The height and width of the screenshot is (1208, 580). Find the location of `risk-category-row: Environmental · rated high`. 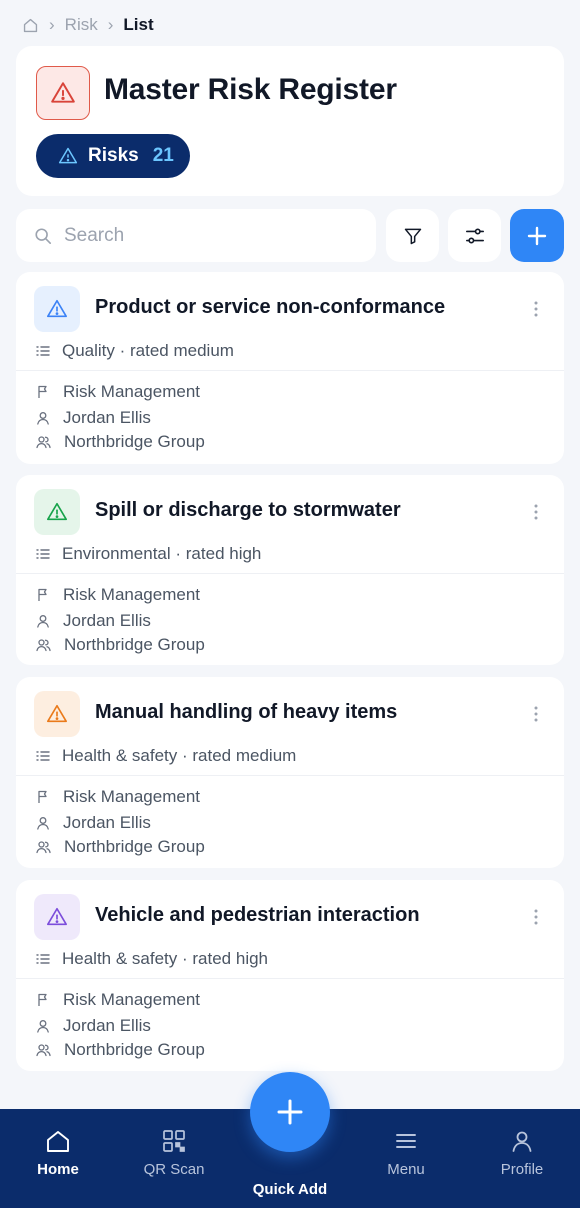

risk-category-row: Environmental · rated high is located at coordinates (148, 554).